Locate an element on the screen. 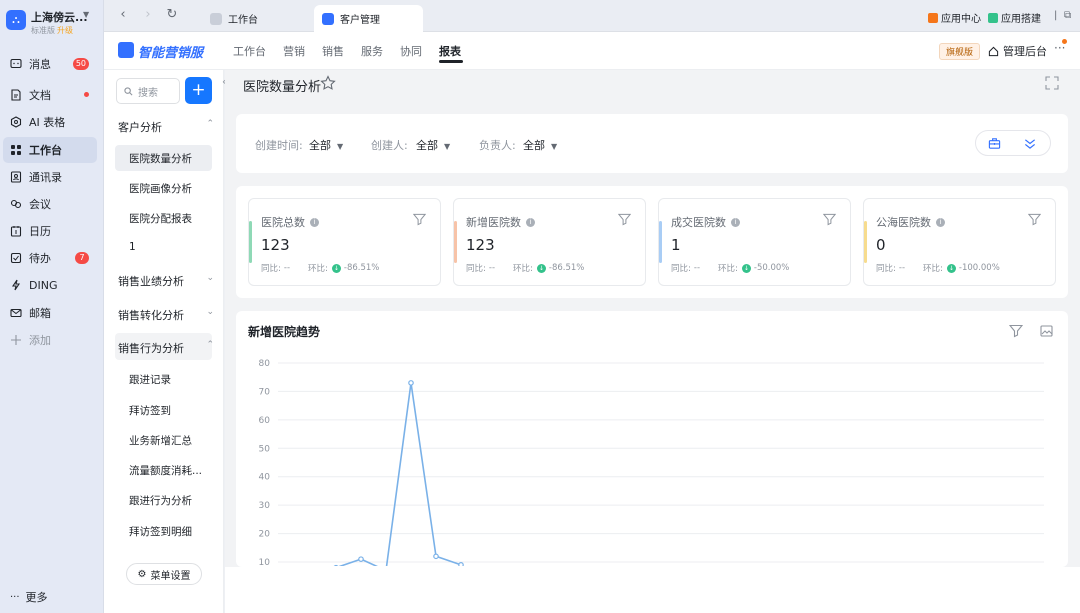 Image resolution: width=1080 pixels, height=613 pixels. sidebar-item-visit-checkin: 拜访签到 is located at coordinates (150, 410).